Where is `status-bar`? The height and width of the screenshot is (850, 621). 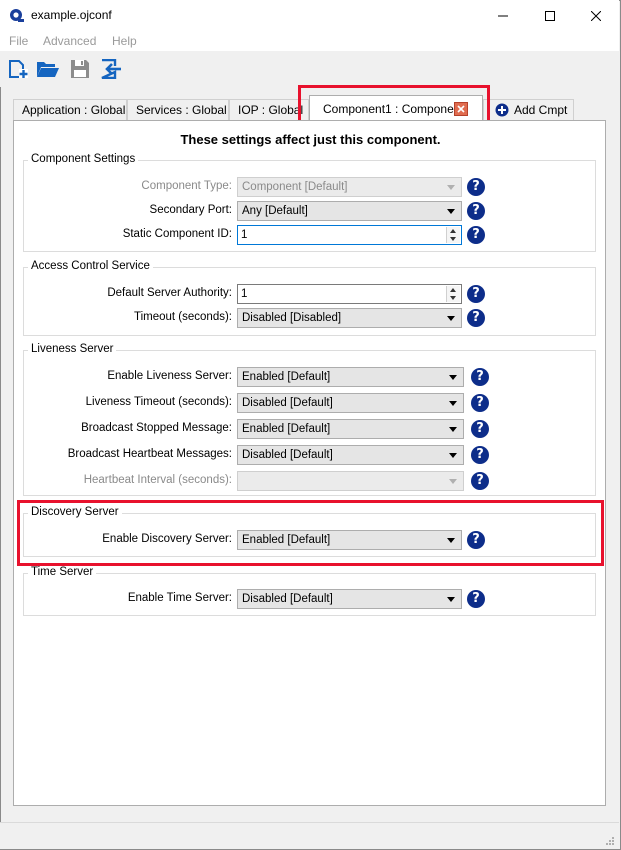 status-bar is located at coordinates (309, 835).